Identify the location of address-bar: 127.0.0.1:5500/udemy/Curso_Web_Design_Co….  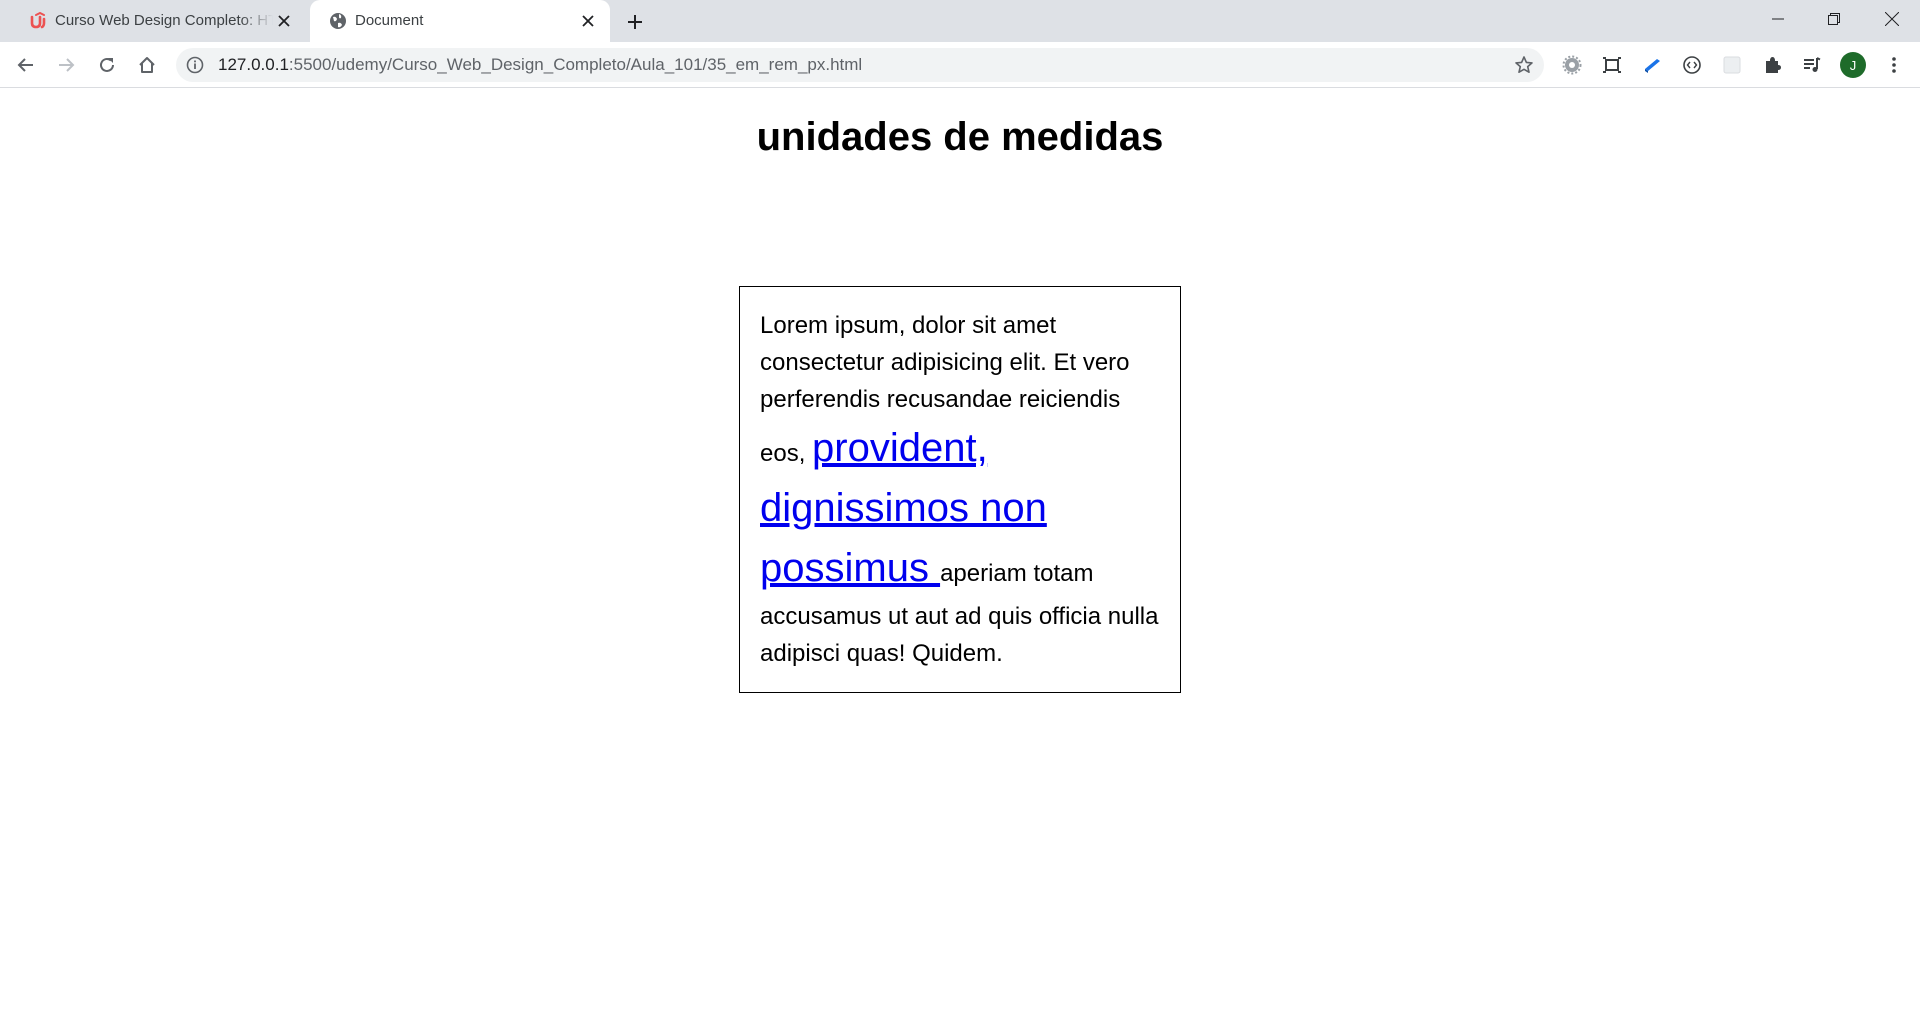
(860, 65).